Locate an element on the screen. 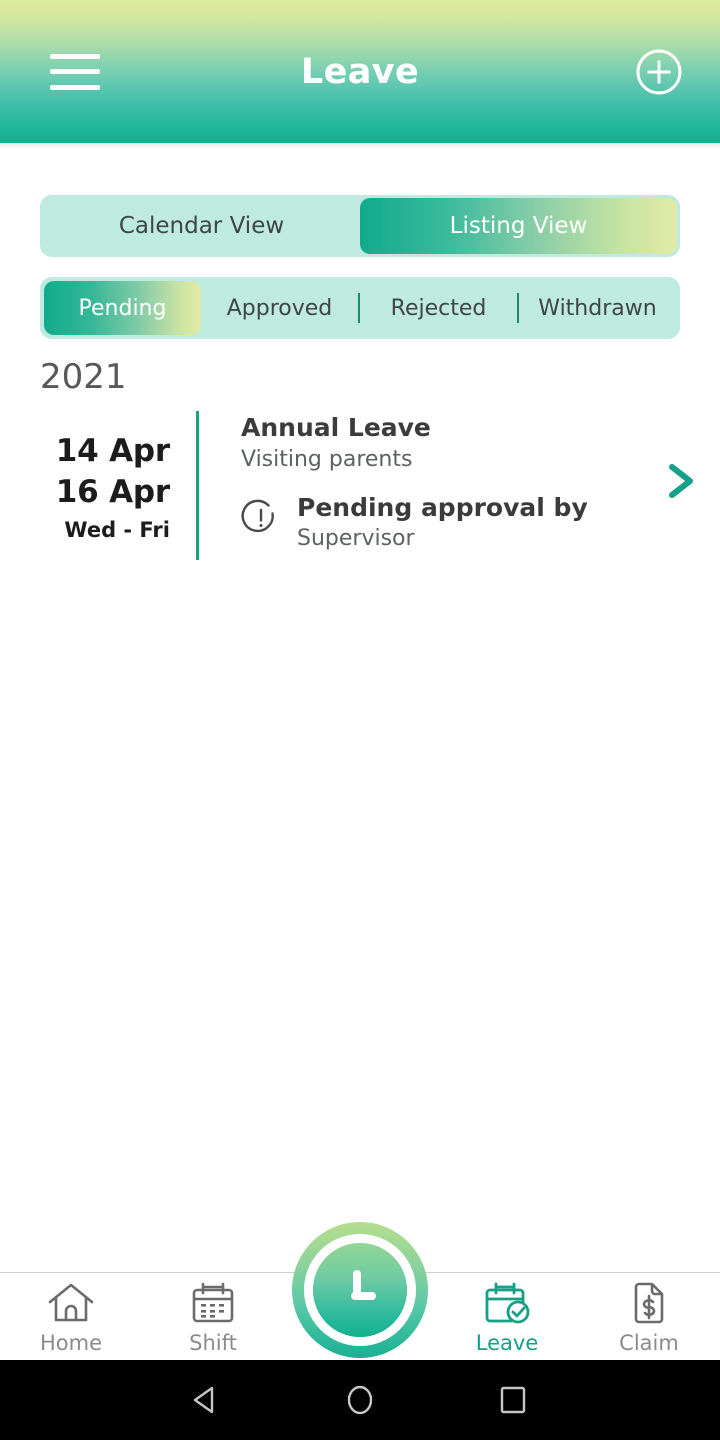  plus-circle-icon is located at coordinates (659, 72).